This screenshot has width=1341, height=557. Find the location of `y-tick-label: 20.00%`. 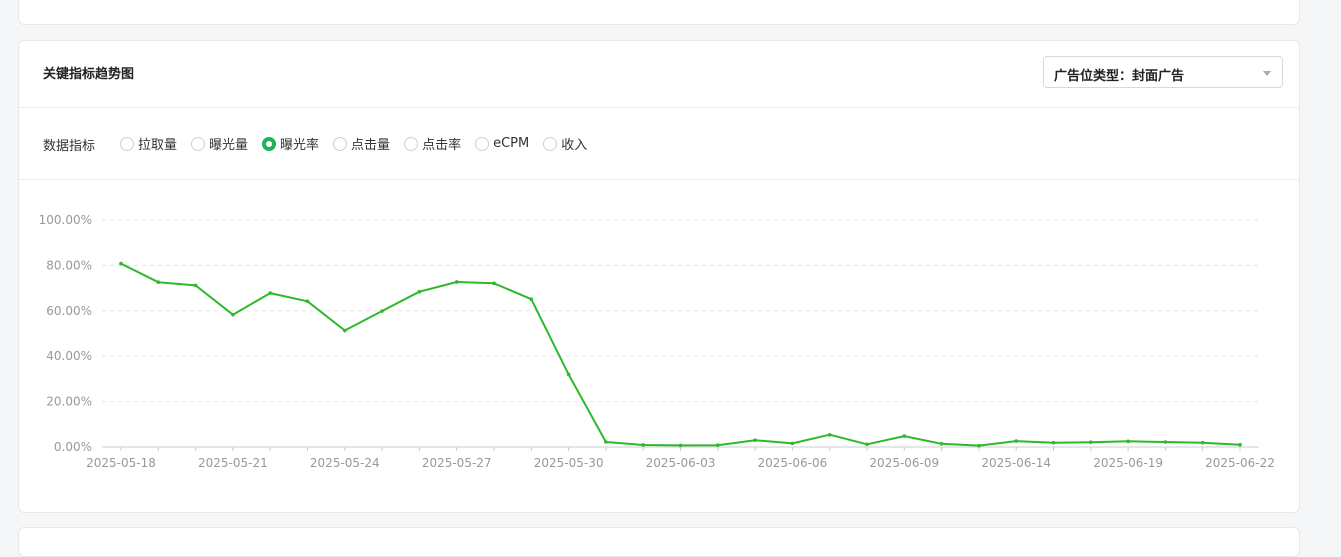

y-tick-label: 20.00% is located at coordinates (69, 402).